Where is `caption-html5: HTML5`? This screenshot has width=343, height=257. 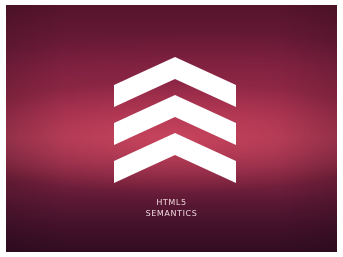 caption-html5: HTML5 is located at coordinates (171, 202).